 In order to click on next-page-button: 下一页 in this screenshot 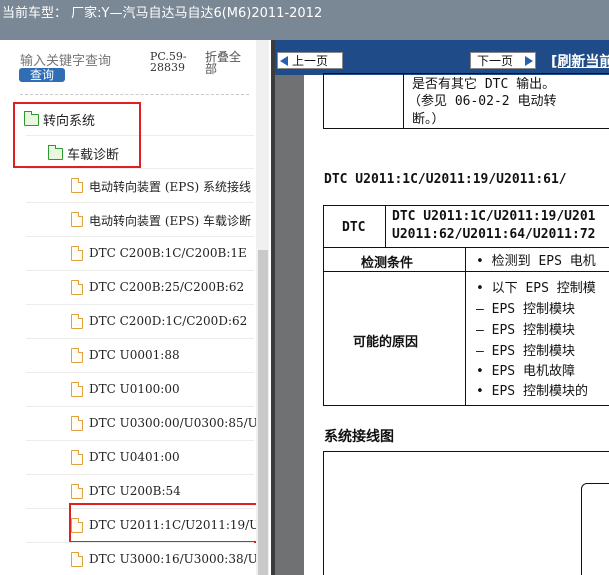, I will do `click(503, 60)`.